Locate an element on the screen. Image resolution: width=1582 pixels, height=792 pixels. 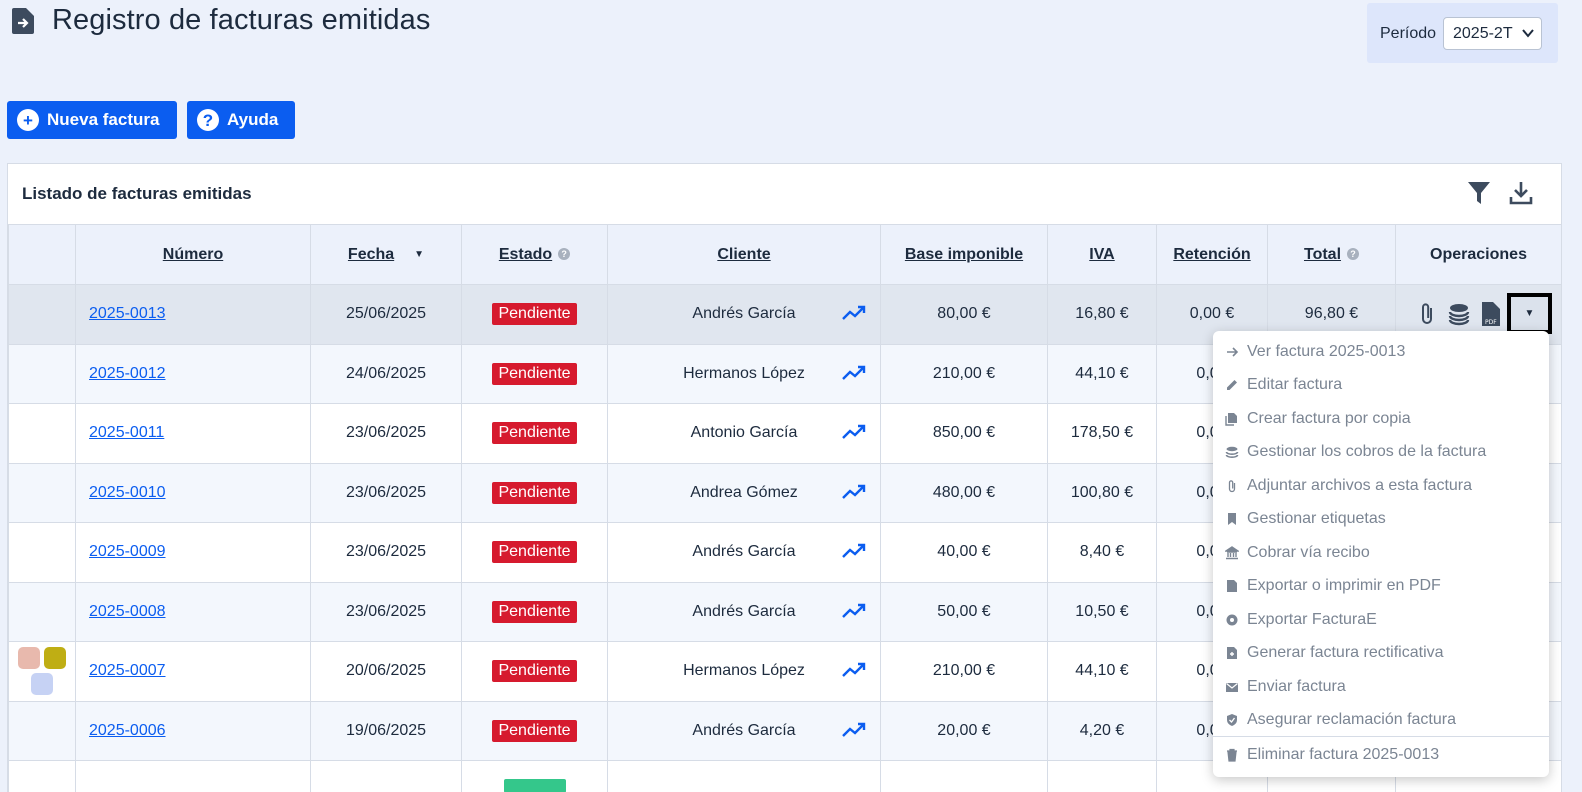
menu-item-rectify: Generar factura rectificativa is located at coordinates (1334, 653).